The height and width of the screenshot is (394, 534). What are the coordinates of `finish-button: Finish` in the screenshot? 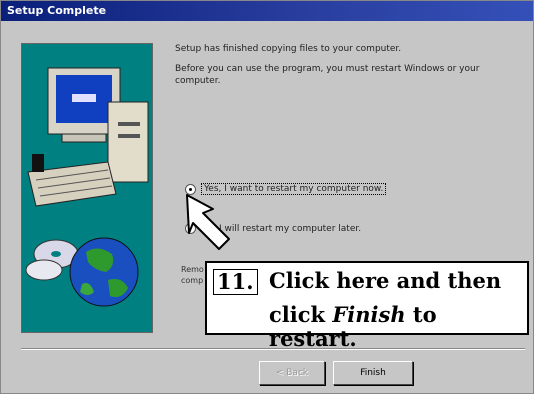 It's located at (373, 373).